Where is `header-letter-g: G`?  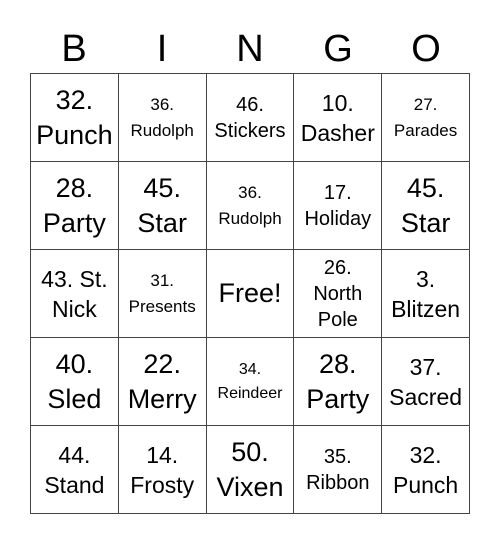
header-letter-g: G is located at coordinates (338, 49).